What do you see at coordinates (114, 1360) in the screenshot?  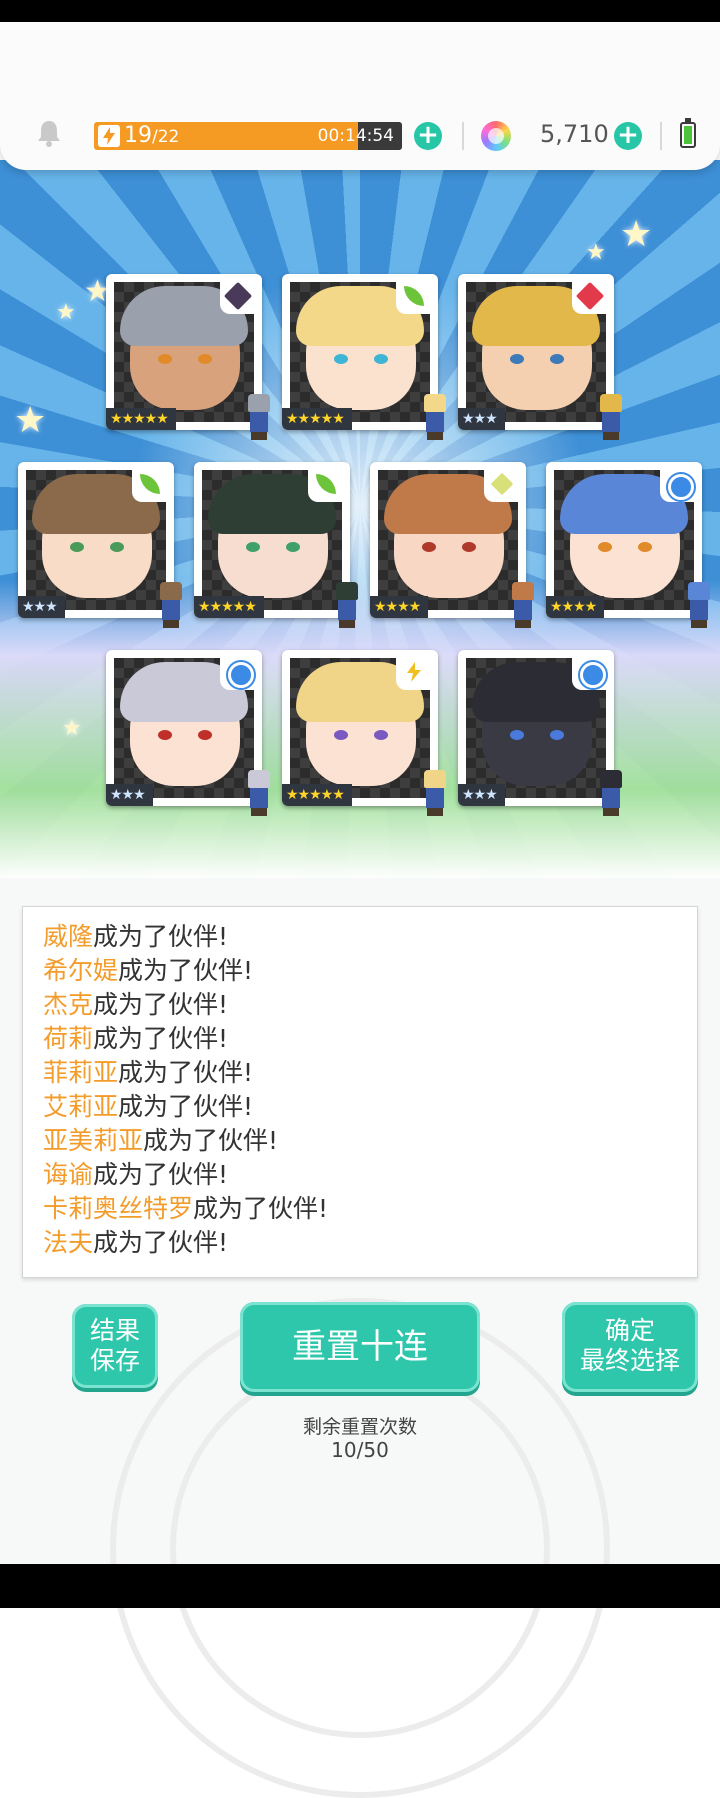 I see `save-result-label-2: 保存` at bounding box center [114, 1360].